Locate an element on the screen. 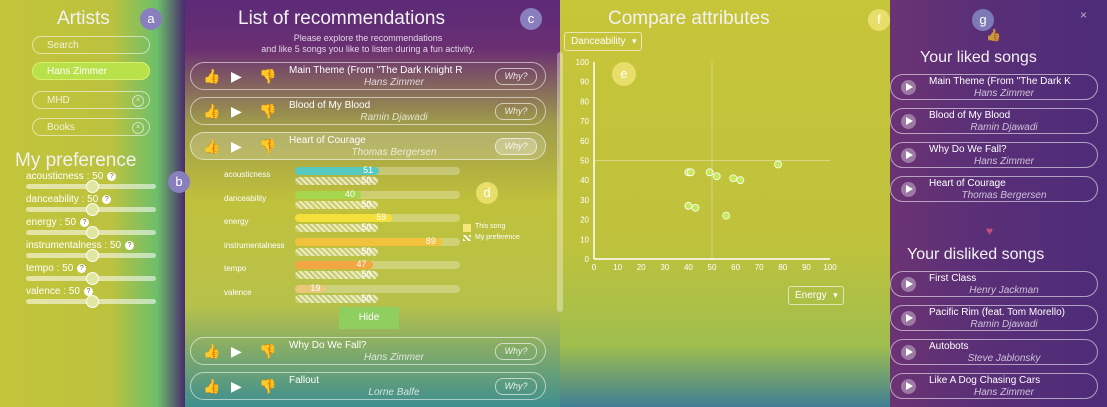 Image resolution: width=1107 pixels, height=407 pixels. hide-button: Hide is located at coordinates (369, 318).